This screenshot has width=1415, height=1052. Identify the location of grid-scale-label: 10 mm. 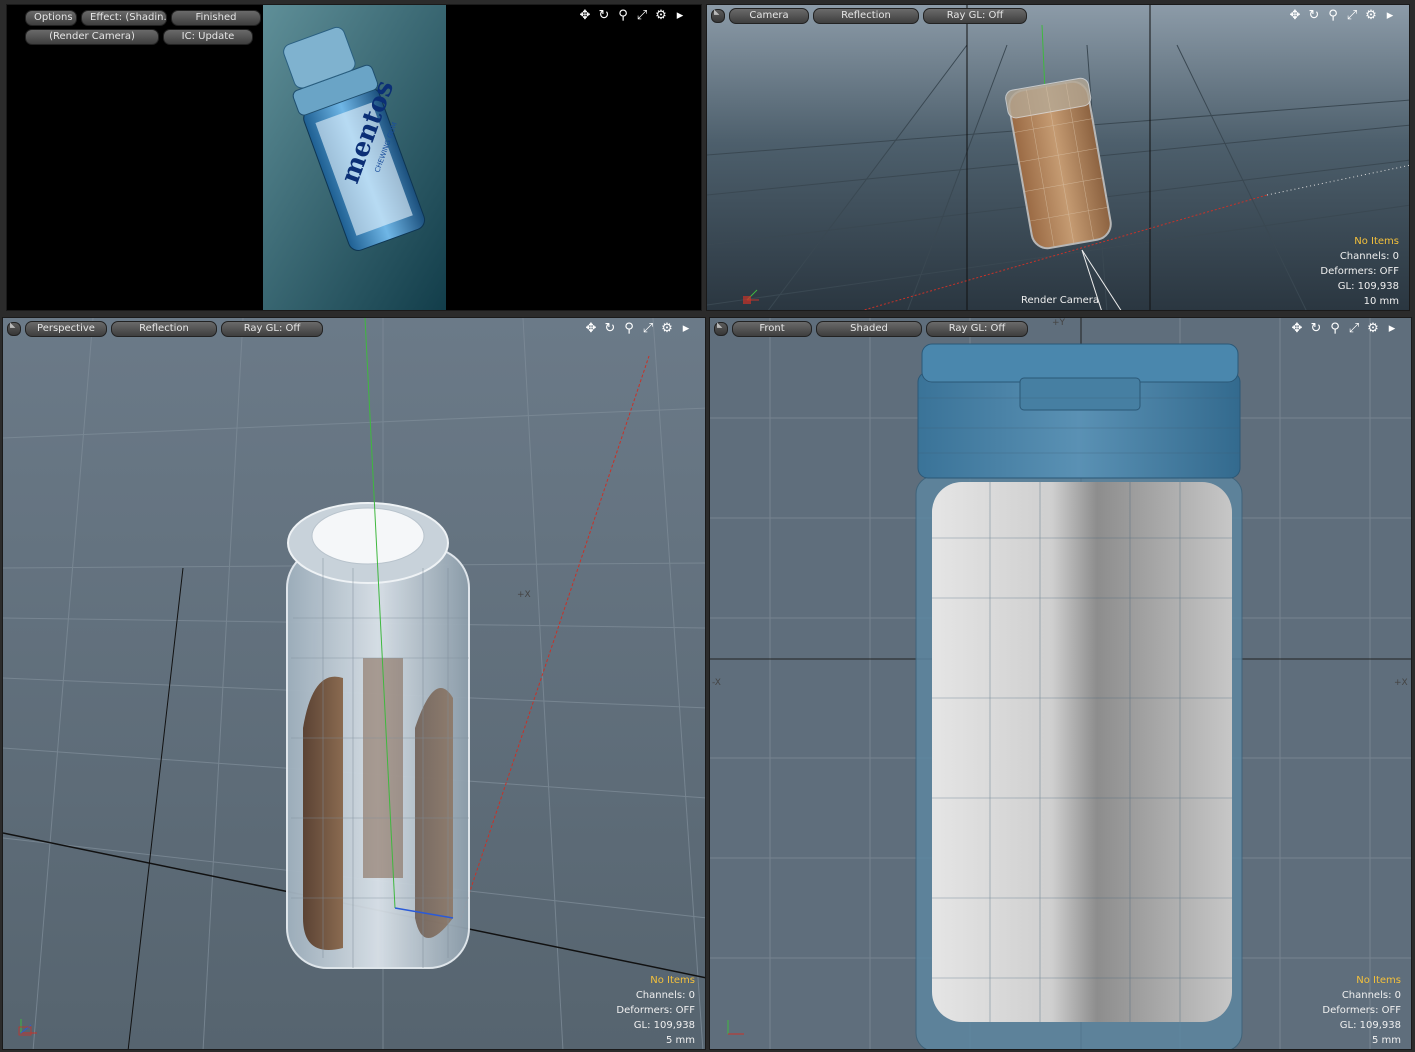
(1381, 301).